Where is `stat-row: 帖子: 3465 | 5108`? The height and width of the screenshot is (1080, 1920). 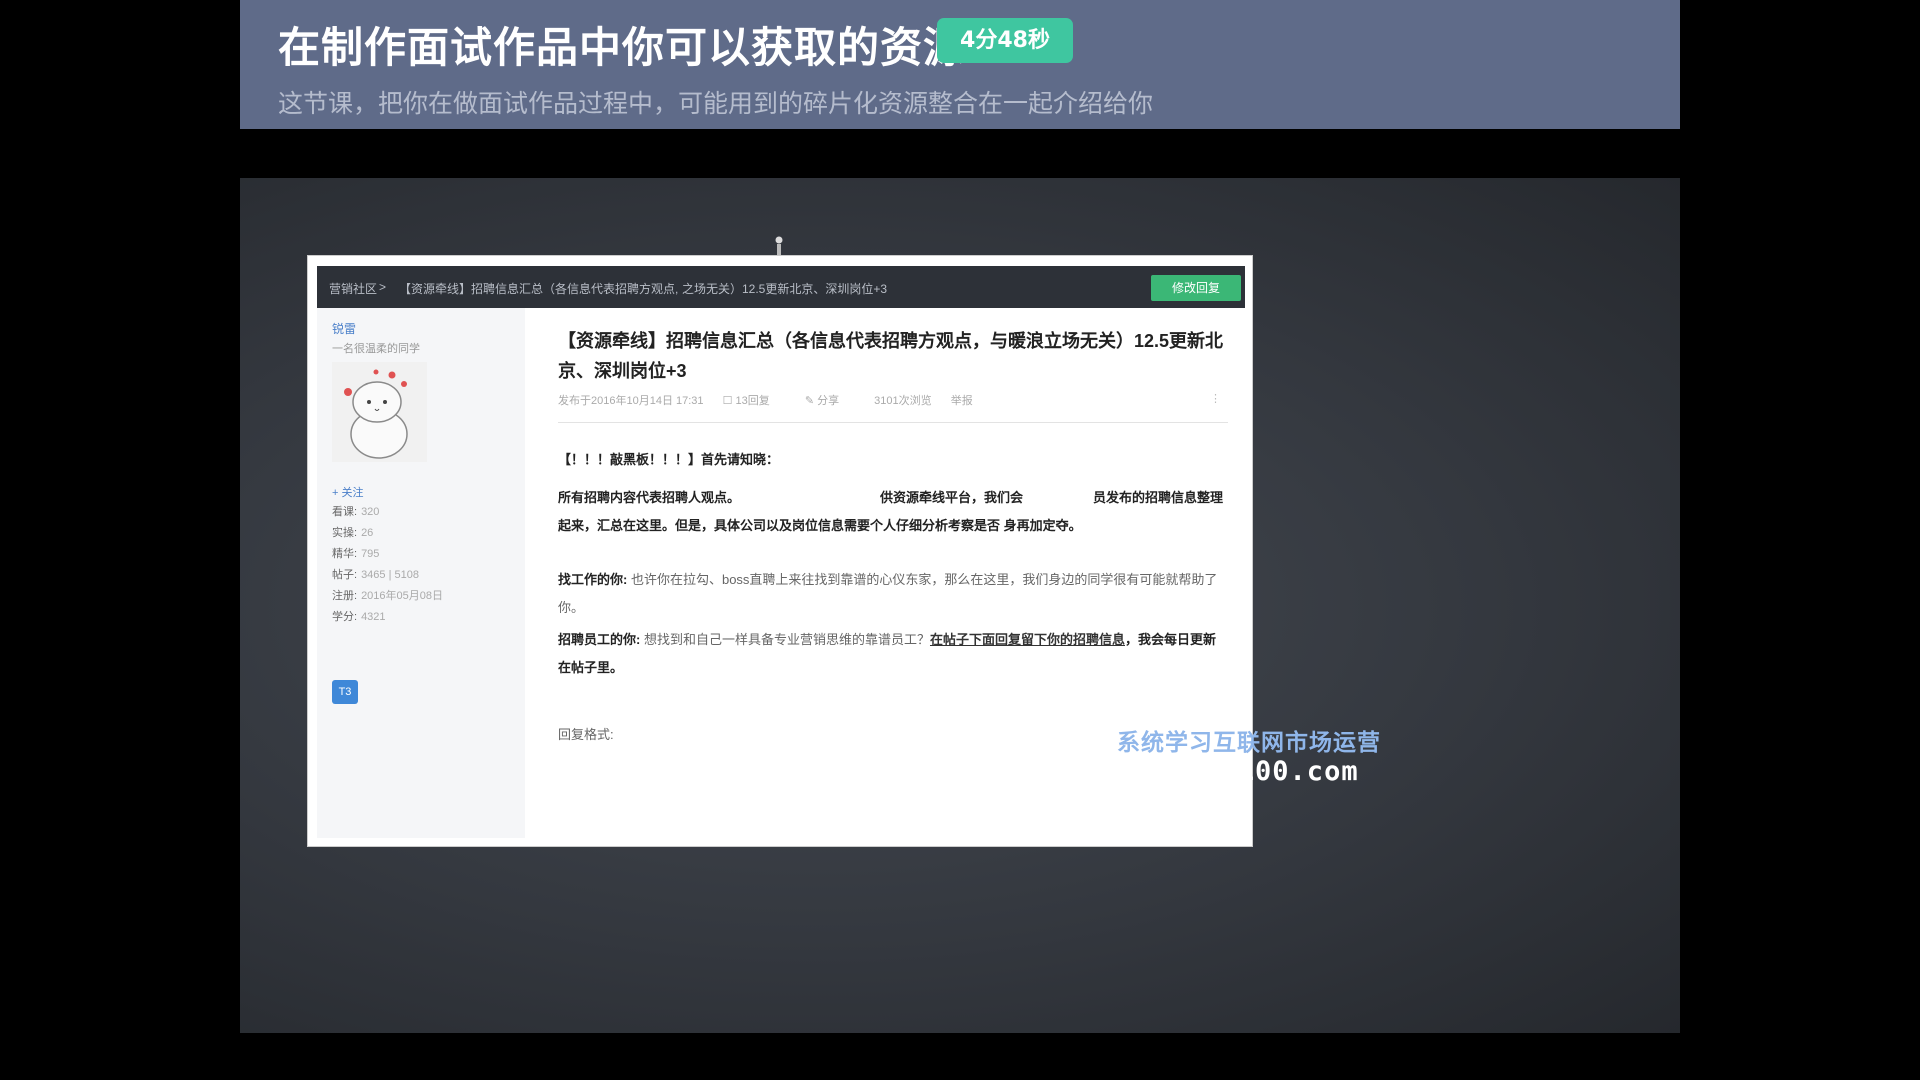 stat-row: 帖子: 3465 | 5108 is located at coordinates (375, 575).